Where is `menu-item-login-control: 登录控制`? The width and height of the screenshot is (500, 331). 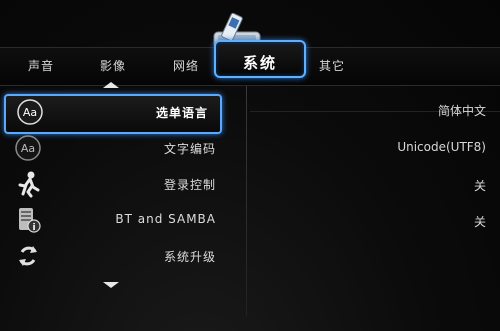 menu-item-login-control: 登录控制 is located at coordinates (115, 184).